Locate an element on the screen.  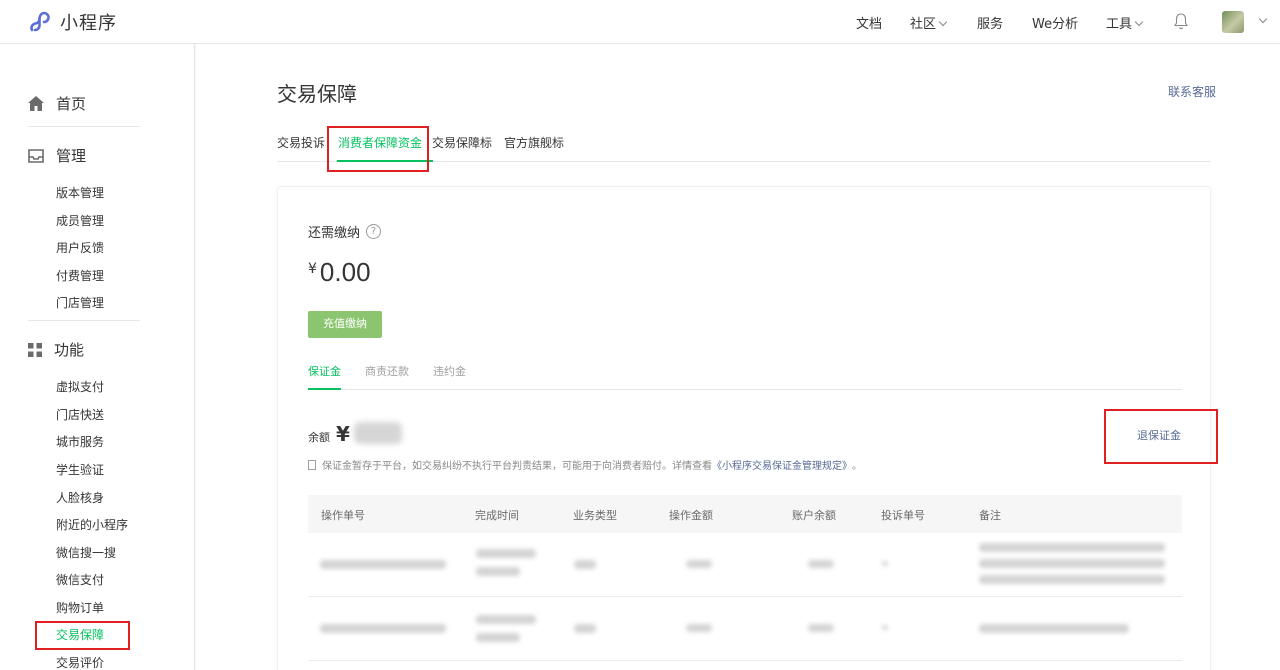
sidebar-item-trade-reviews: 交易评价 is located at coordinates (80, 662).